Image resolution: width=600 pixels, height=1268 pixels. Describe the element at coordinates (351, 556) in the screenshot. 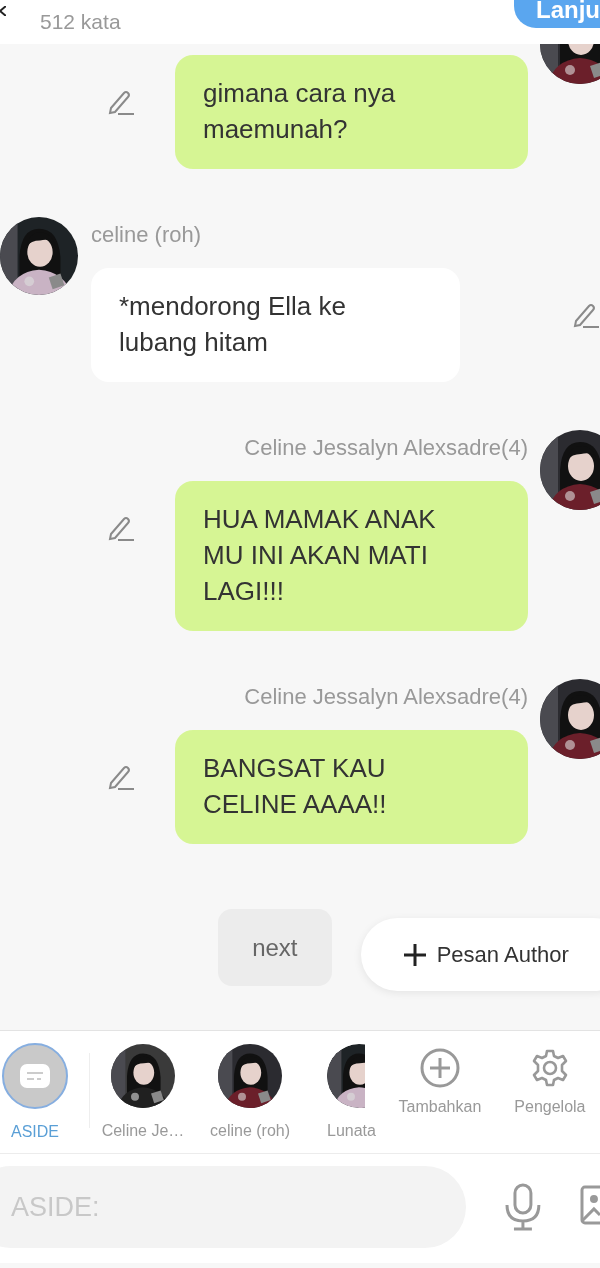

I see `message-bubble: HUA MAMAK ANAK MU INI AKAN MATI LAGI!!!` at that location.